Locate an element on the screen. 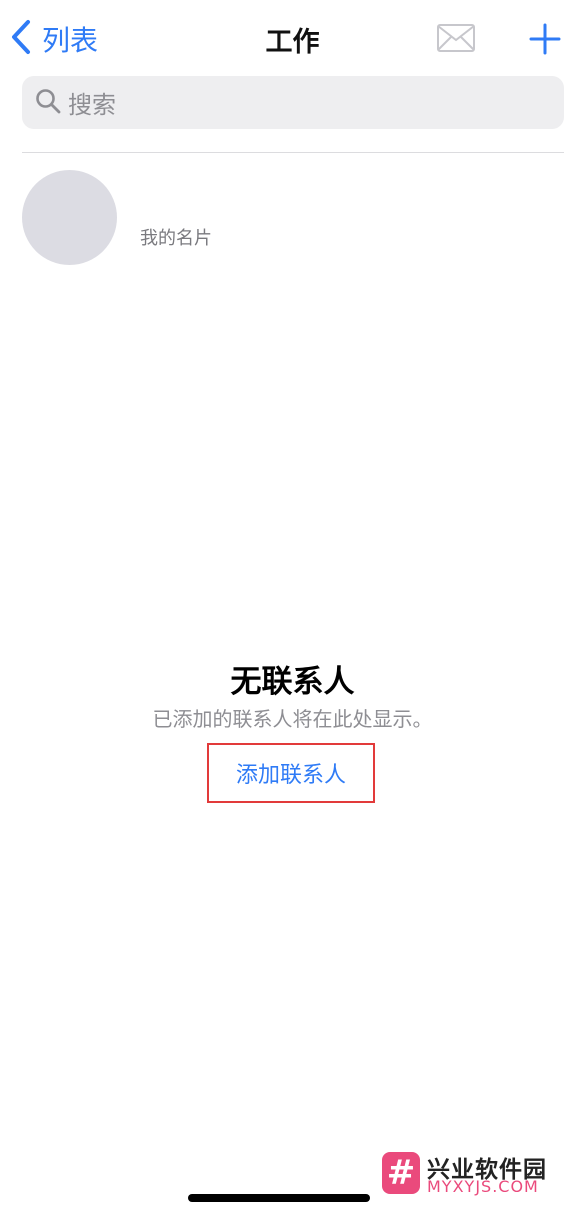 The height and width of the screenshot is (1210, 585). add-contact-button: 添加联系人 is located at coordinates (291, 773).